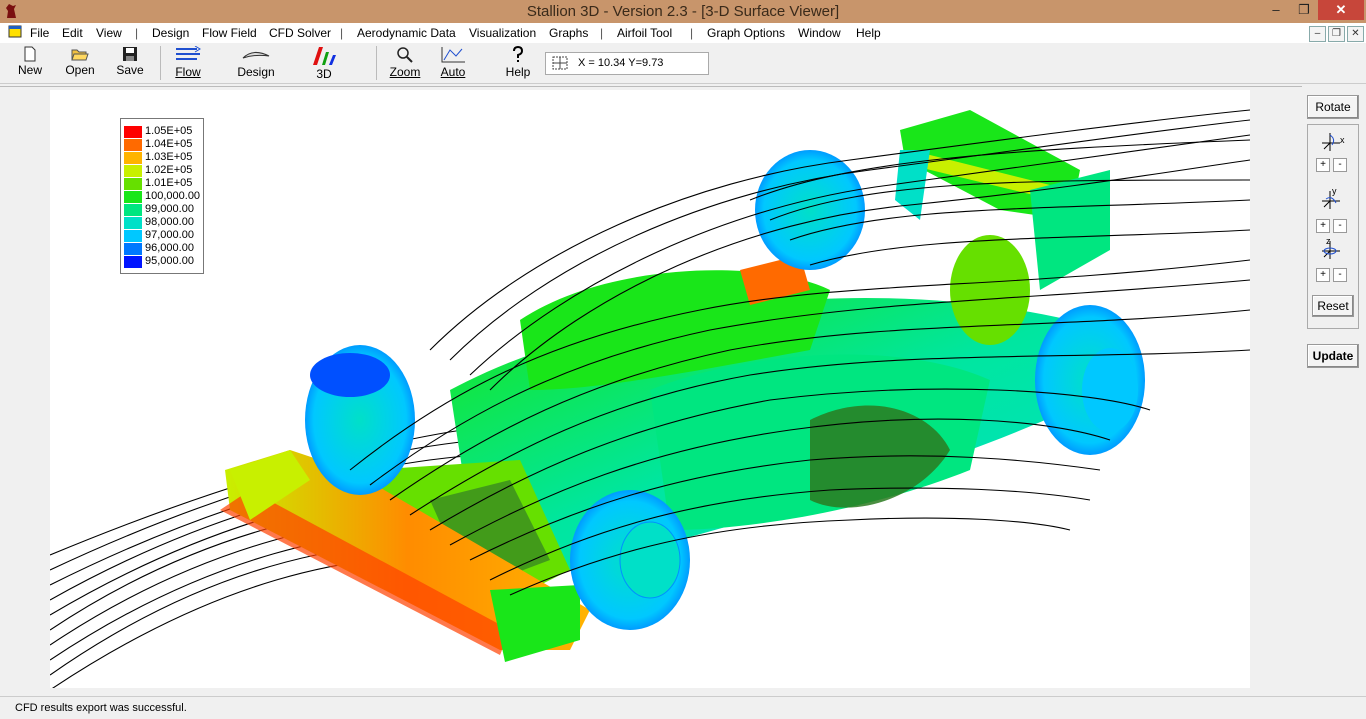 This screenshot has height=719, width=1366. Describe the element at coordinates (518, 72) in the screenshot. I see `help-label: Help` at that location.